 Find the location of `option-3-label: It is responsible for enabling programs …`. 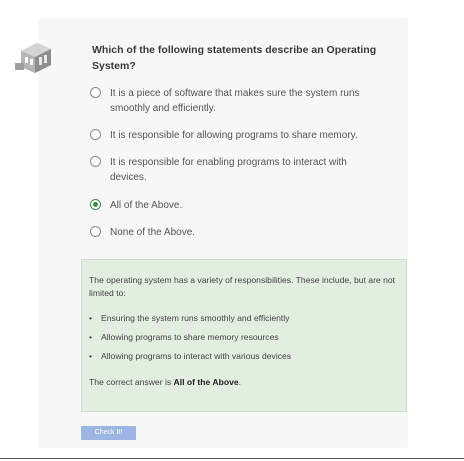

option-3-label: It is responsible for enabling programs … is located at coordinates (228, 170).